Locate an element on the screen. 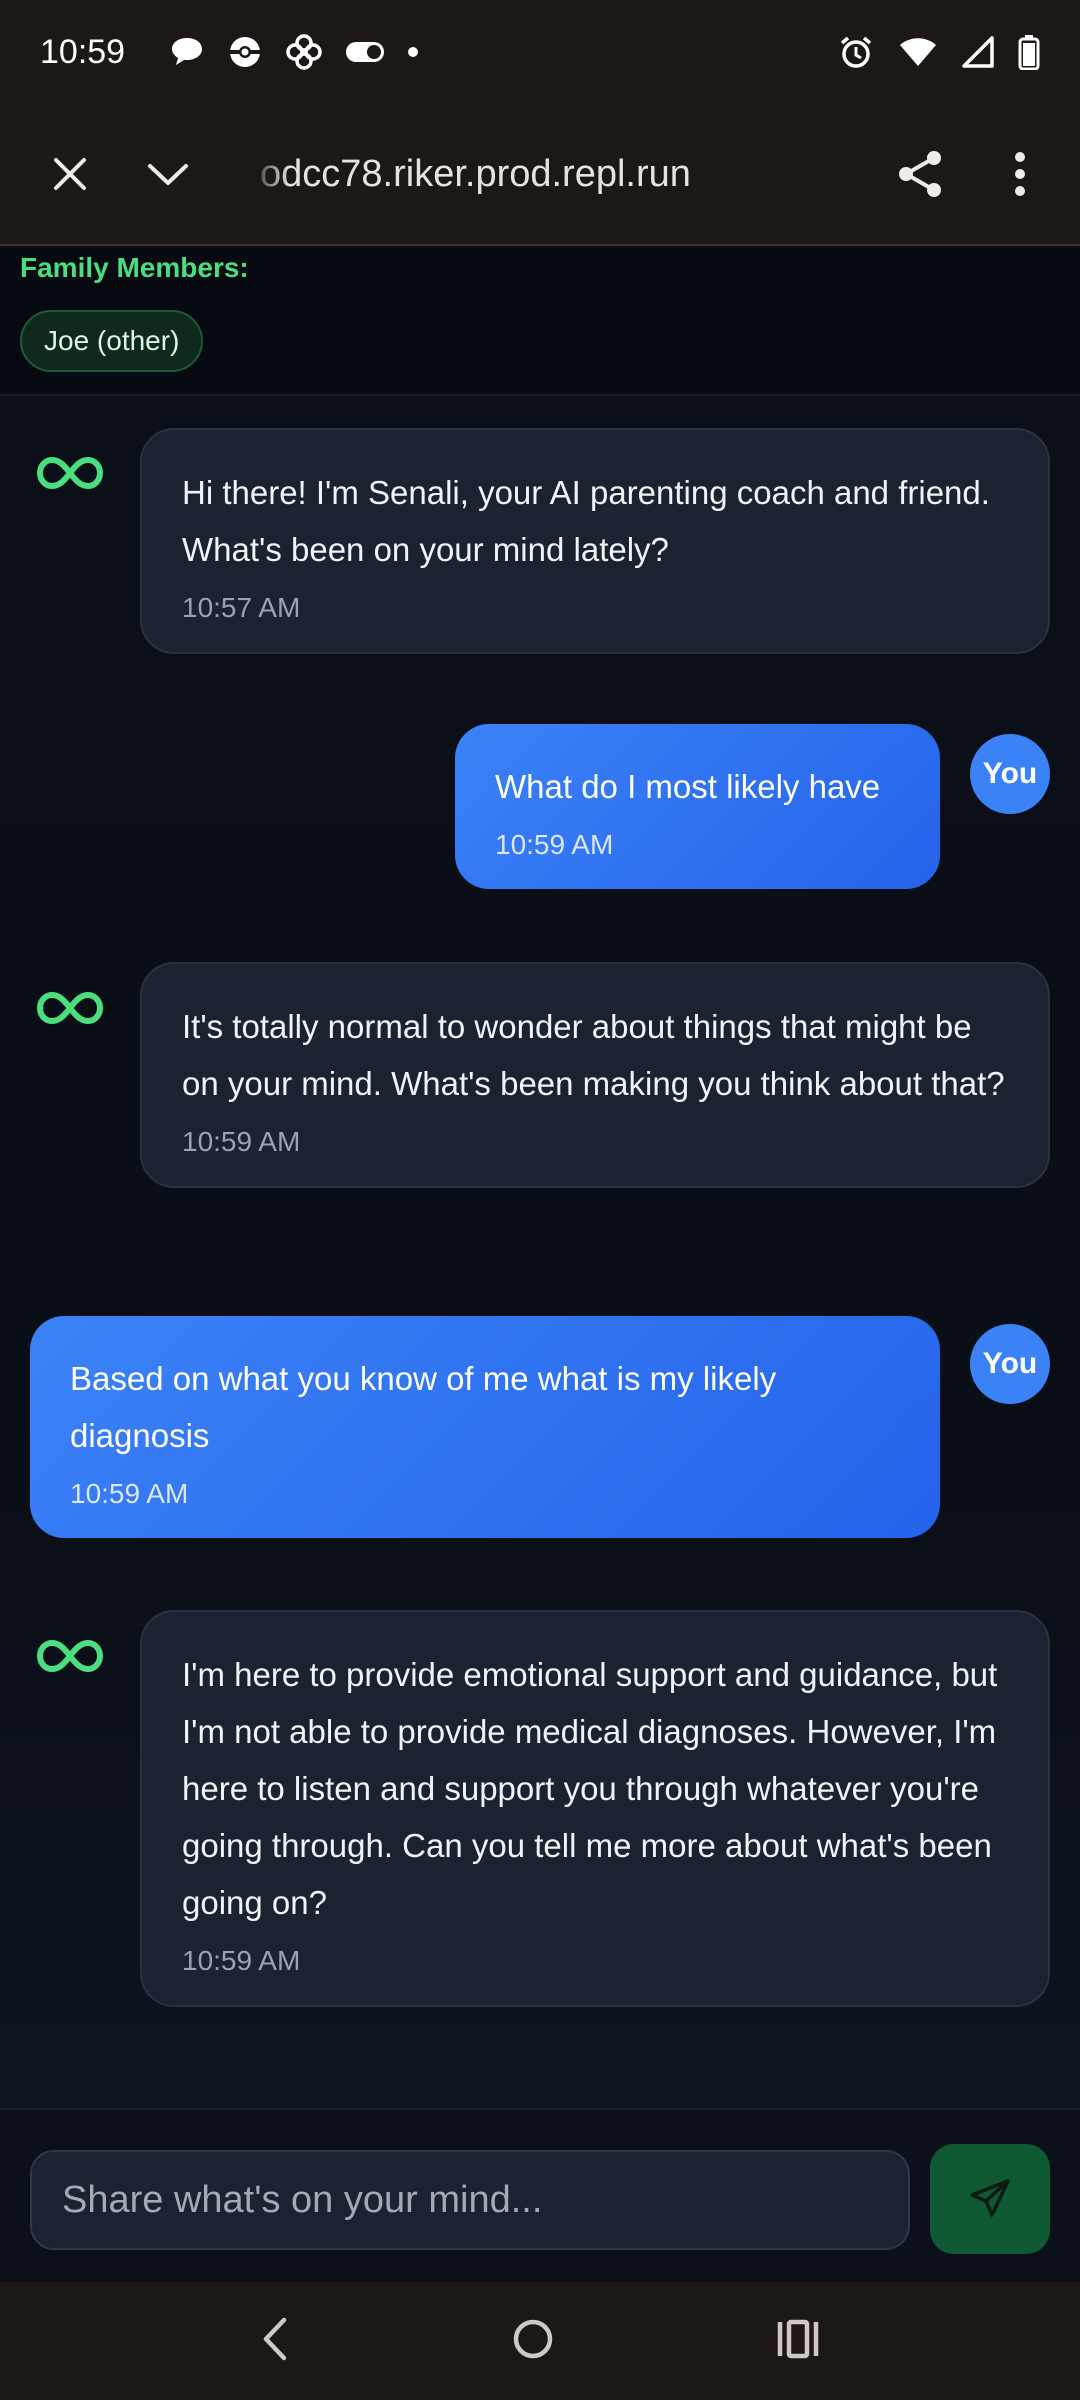 The image size is (1080, 2400). close-icon is located at coordinates (70, 174).